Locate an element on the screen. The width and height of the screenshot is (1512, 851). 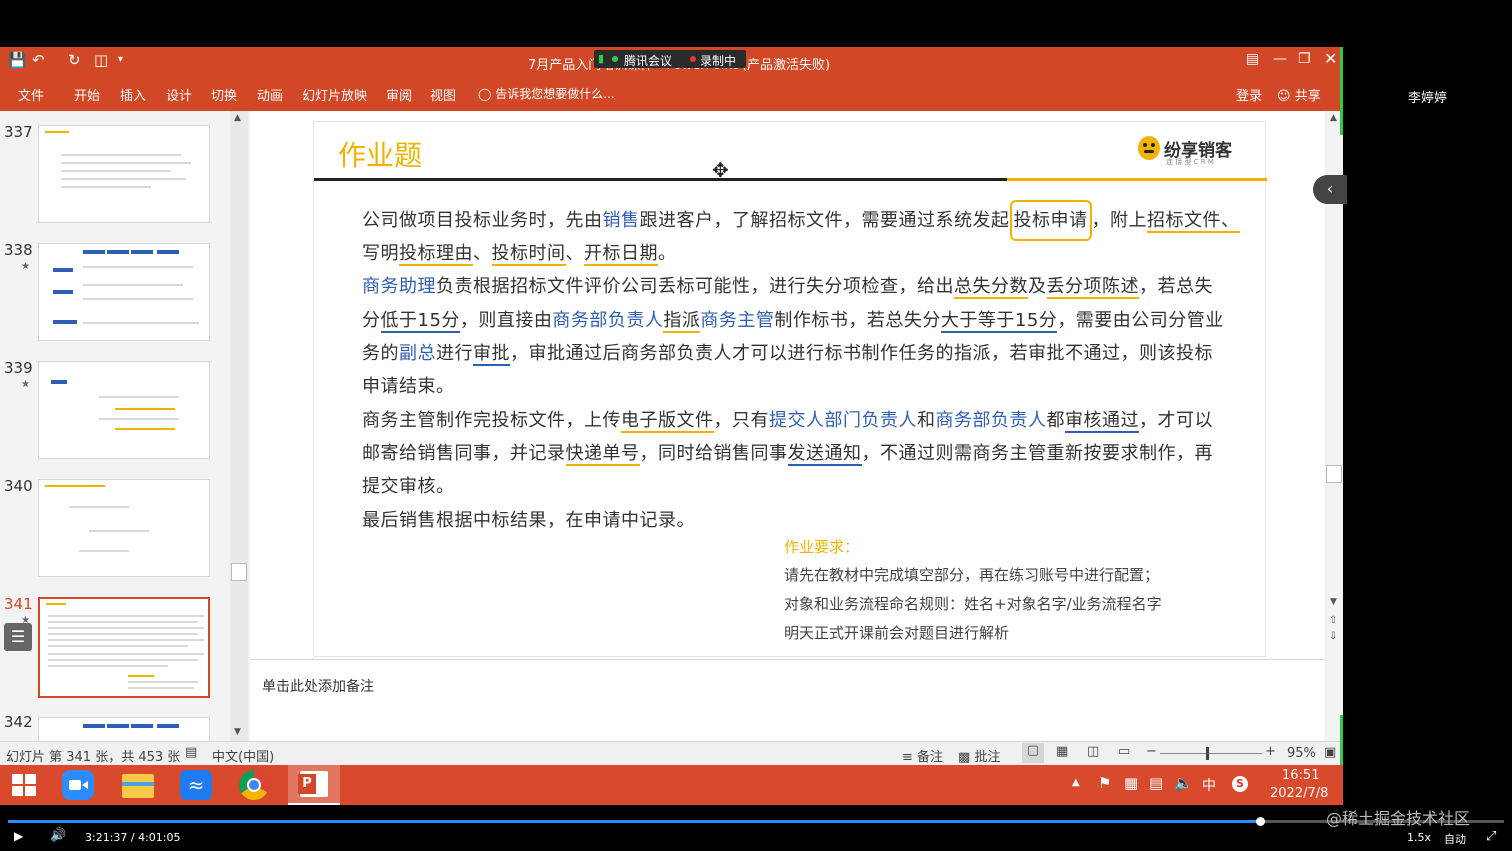
comments-button: ▩ 批注 is located at coordinates (979, 755).